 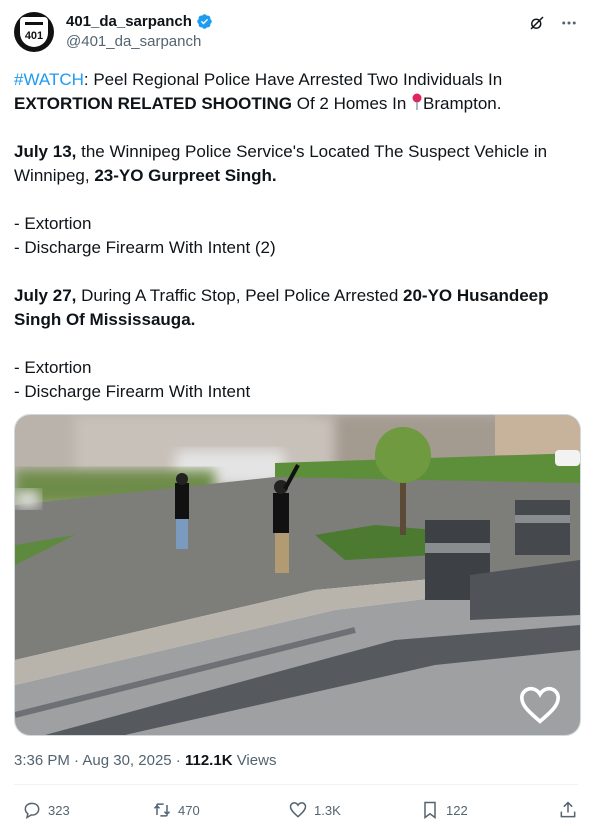 What do you see at coordinates (59, 810) in the screenshot?
I see `reply-count: 323` at bounding box center [59, 810].